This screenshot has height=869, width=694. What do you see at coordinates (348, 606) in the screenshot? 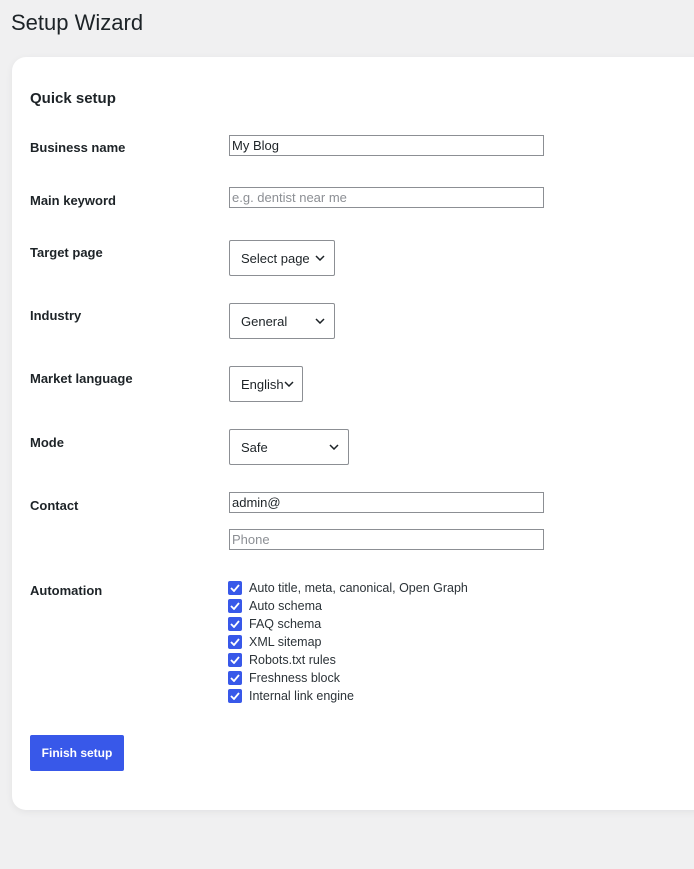
I see `automation-option: Auto schema` at bounding box center [348, 606].